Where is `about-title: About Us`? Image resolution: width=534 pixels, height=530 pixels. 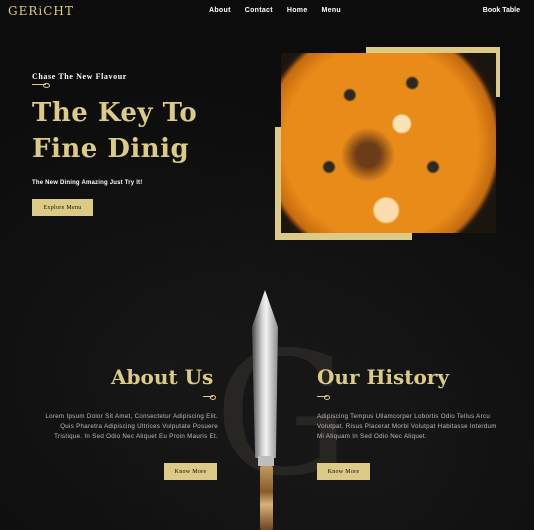
about-title: About Us is located at coordinates (162, 377).